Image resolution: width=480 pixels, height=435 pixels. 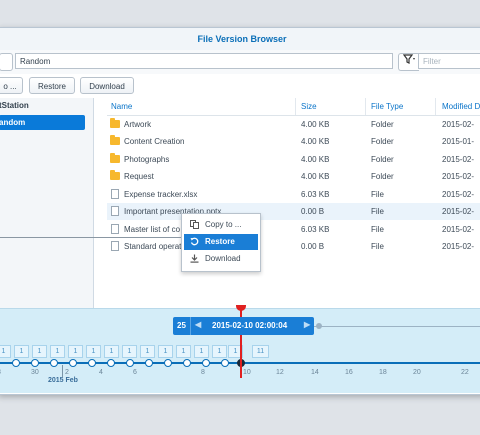 What do you see at coordinates (293, 141) in the screenshot?
I see `table-row: Content Creation 4.00 KB Folder 2015-01-` at bounding box center [293, 141].